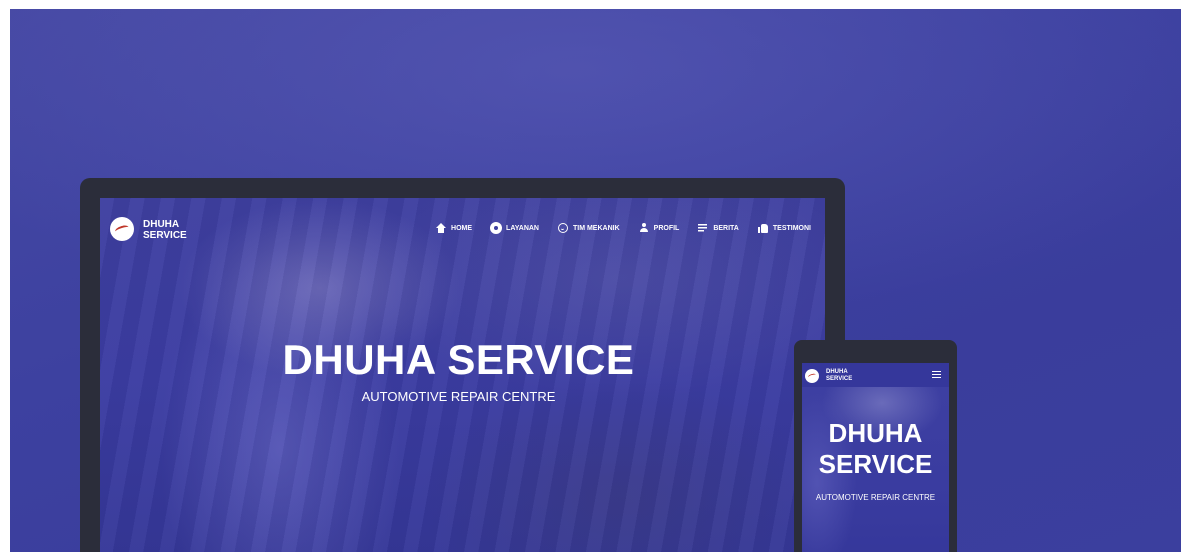 The height and width of the screenshot is (552, 1181). What do you see at coordinates (596, 228) in the screenshot?
I see `nav-item-label: TIM MEKANIK` at bounding box center [596, 228].